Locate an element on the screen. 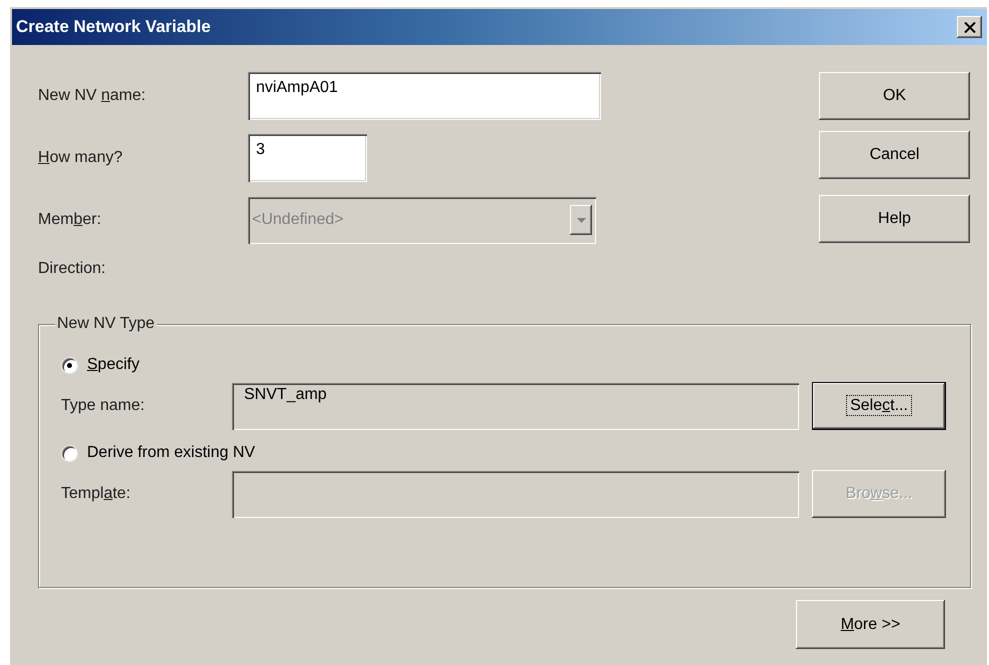 The image size is (989, 665). text-input: nviAmpA01 is located at coordinates (424, 96).